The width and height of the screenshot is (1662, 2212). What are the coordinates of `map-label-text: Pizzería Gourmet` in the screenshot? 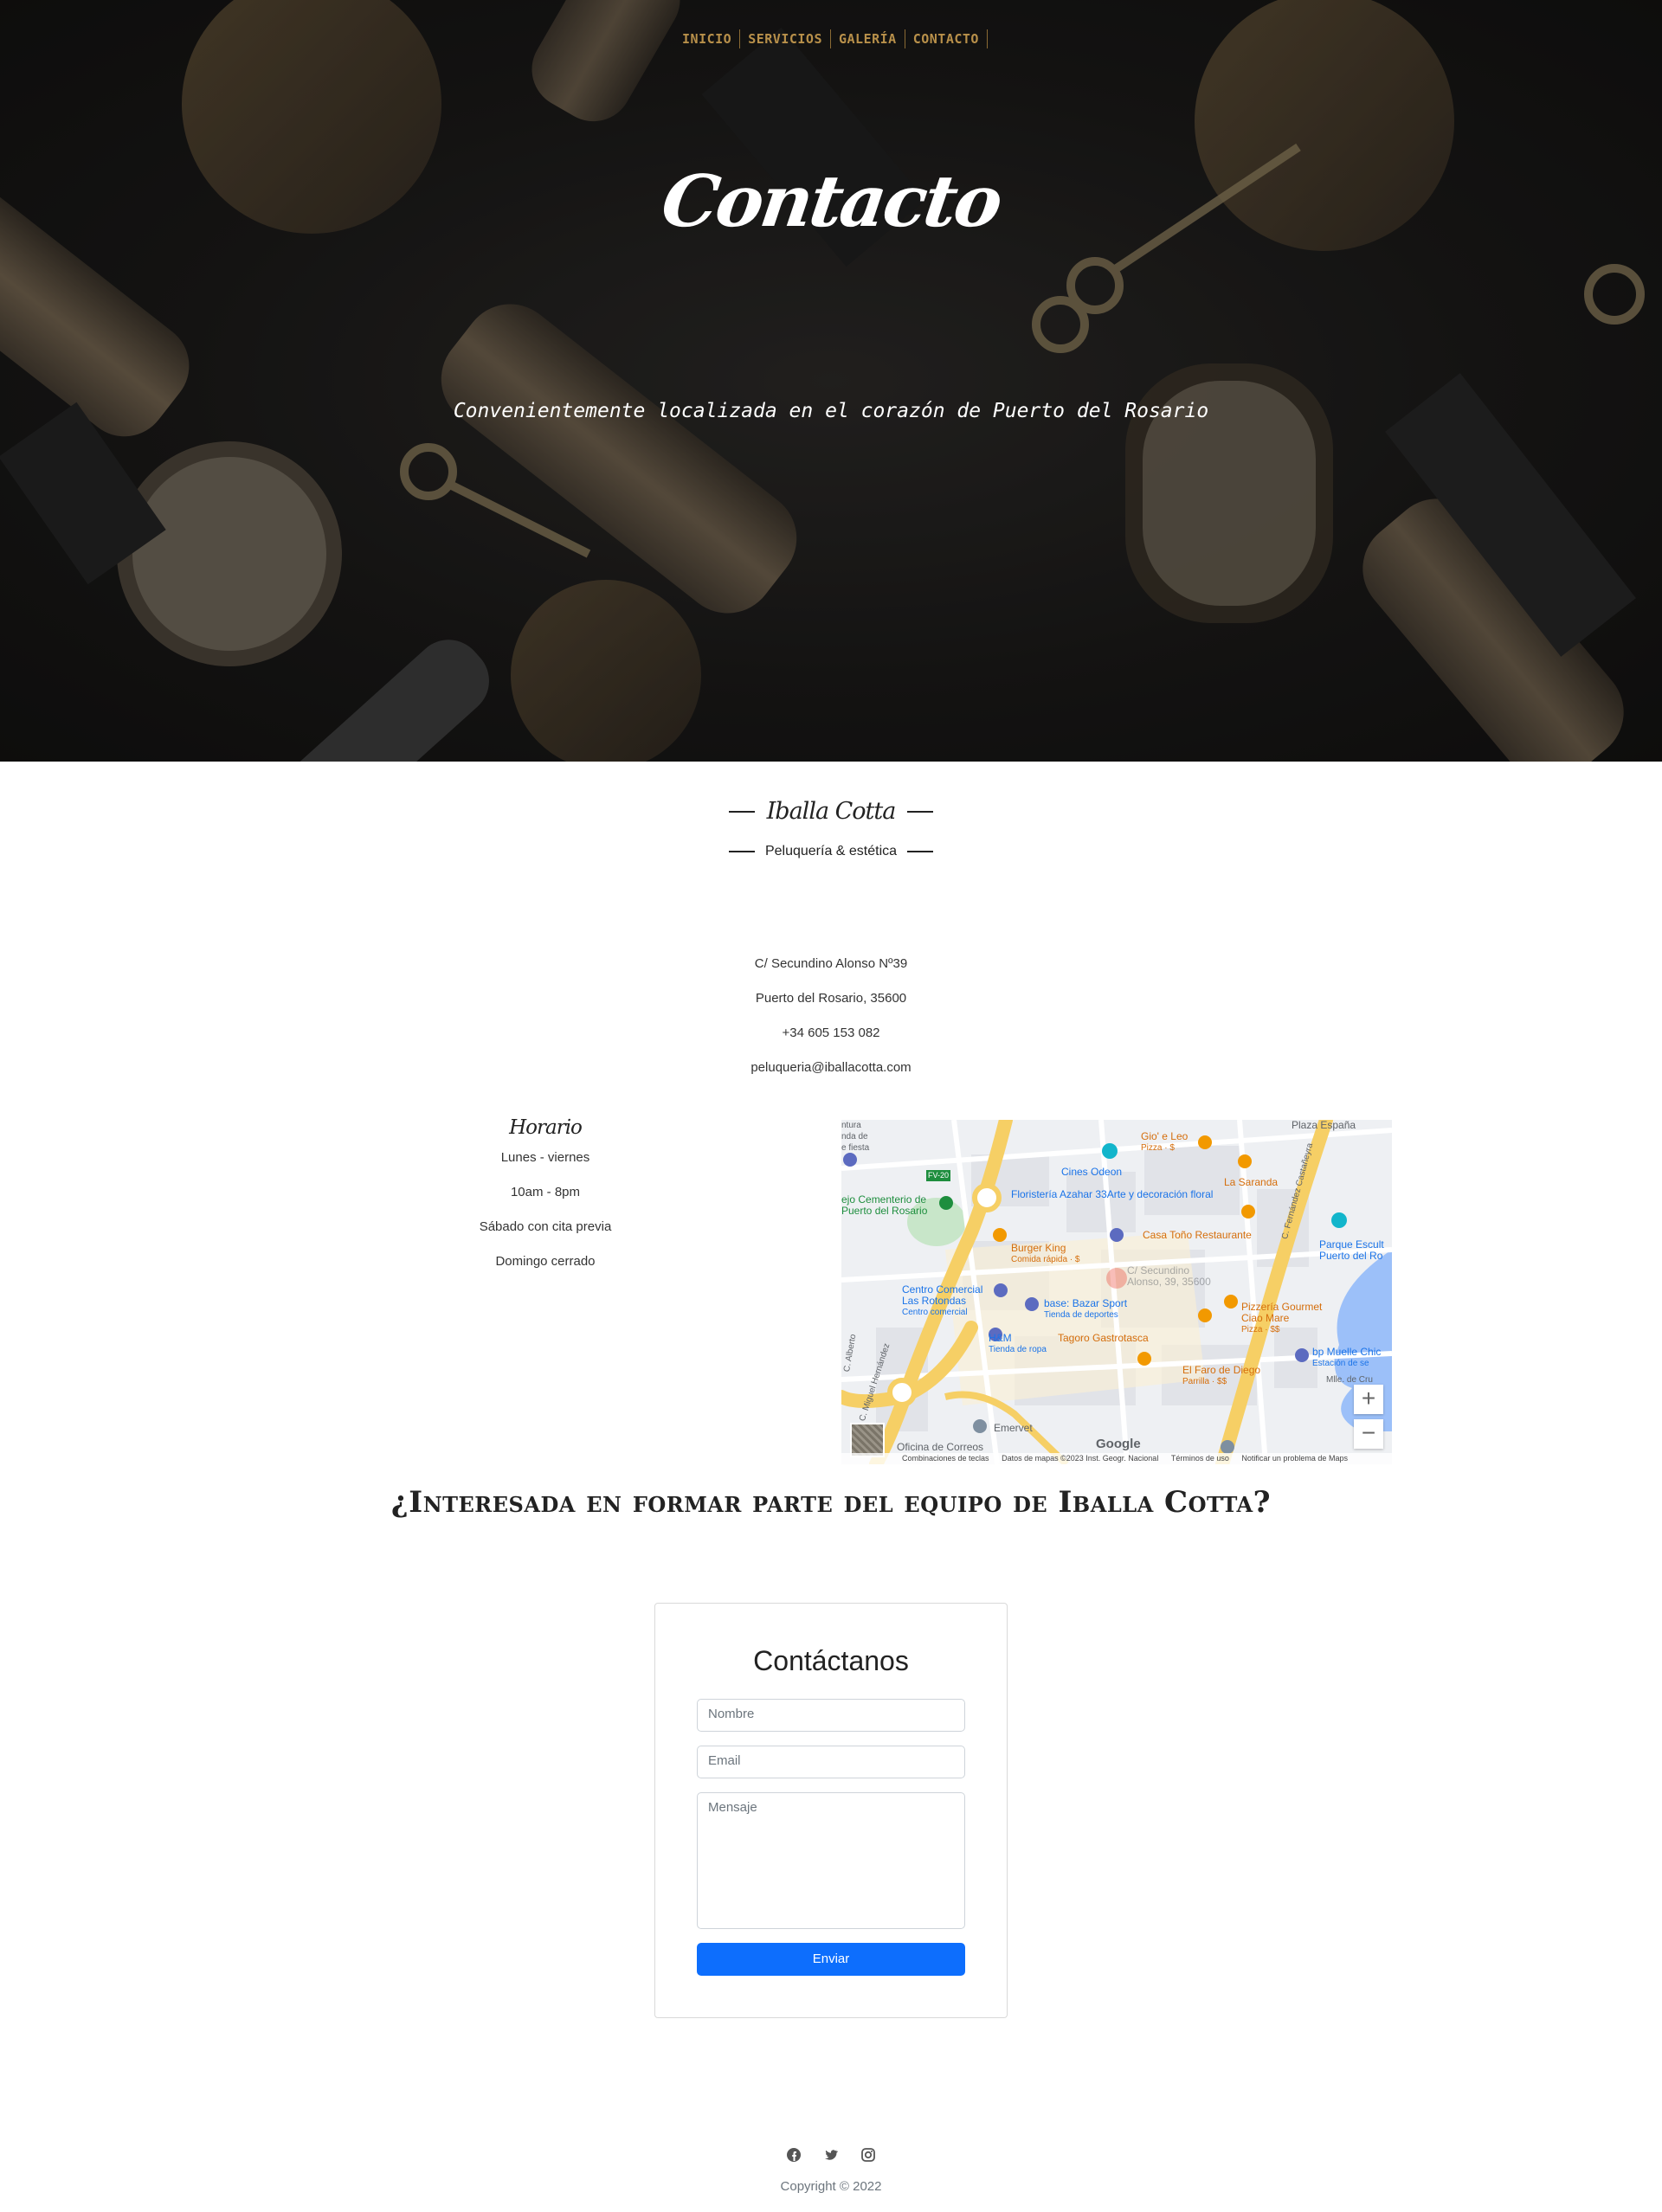 It's located at (1282, 1307).